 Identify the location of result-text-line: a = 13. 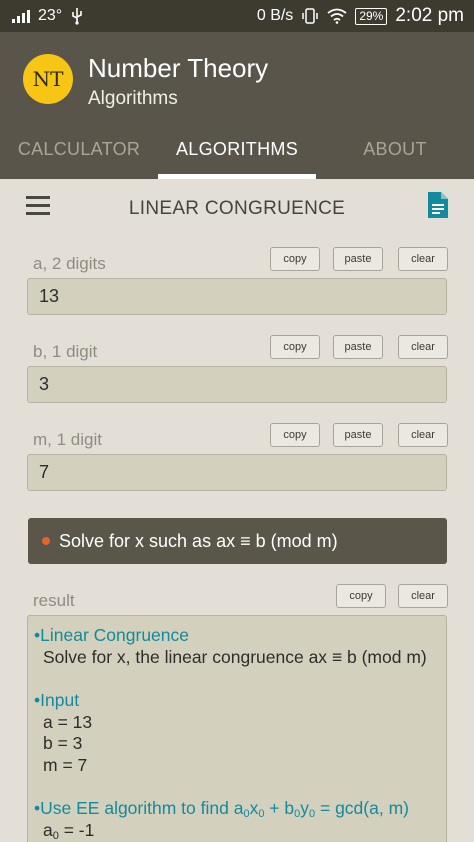
(68, 721).